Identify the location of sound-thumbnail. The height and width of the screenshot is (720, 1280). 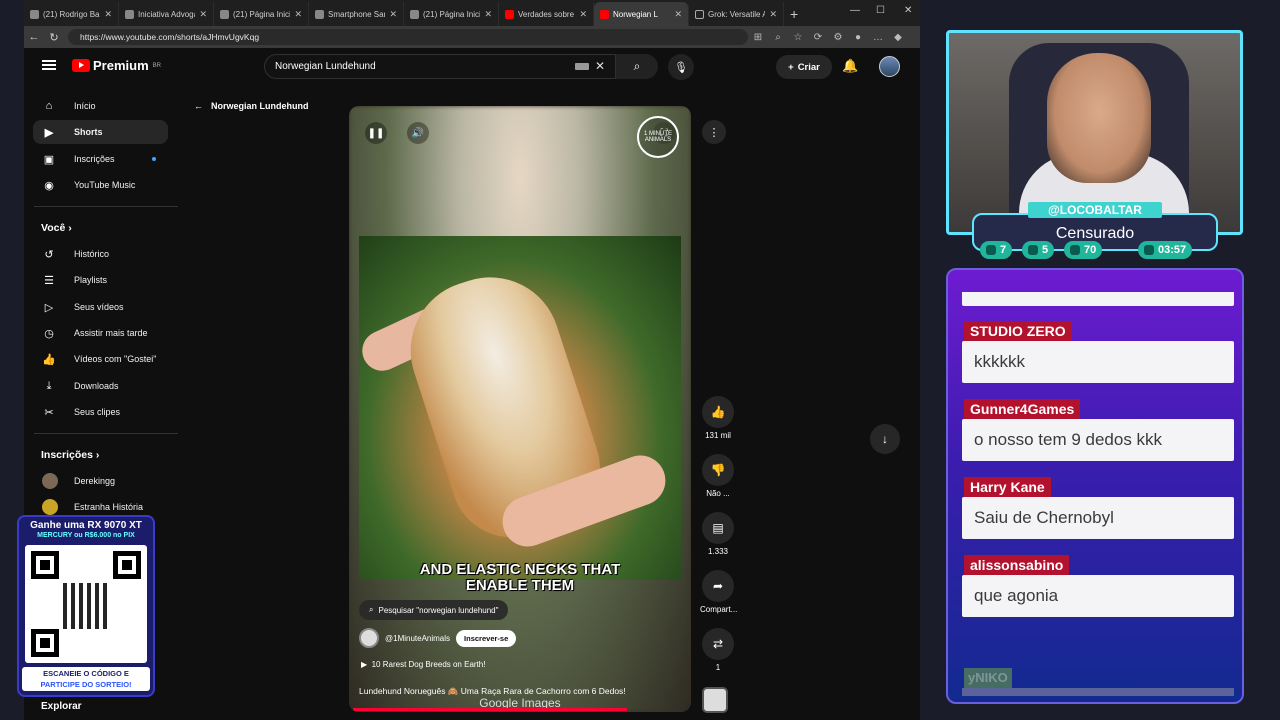
(715, 700).